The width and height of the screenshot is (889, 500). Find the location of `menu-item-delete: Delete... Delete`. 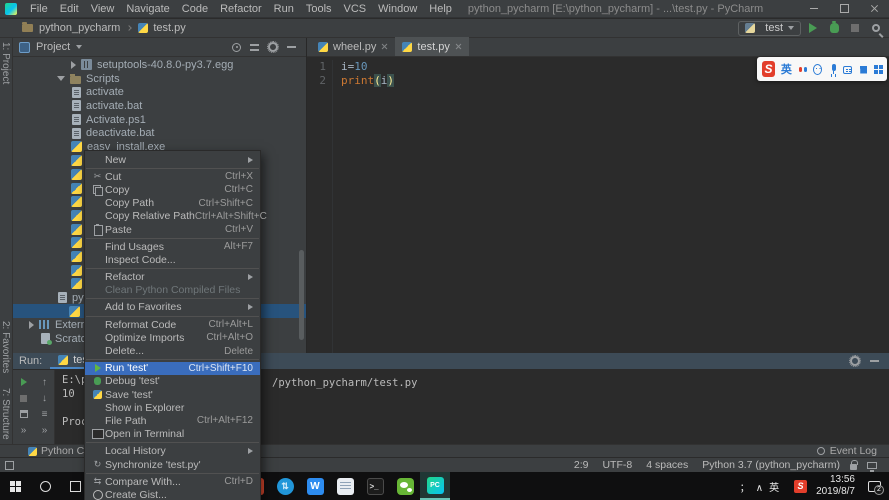

menu-item-delete: Delete... Delete is located at coordinates (172, 350).